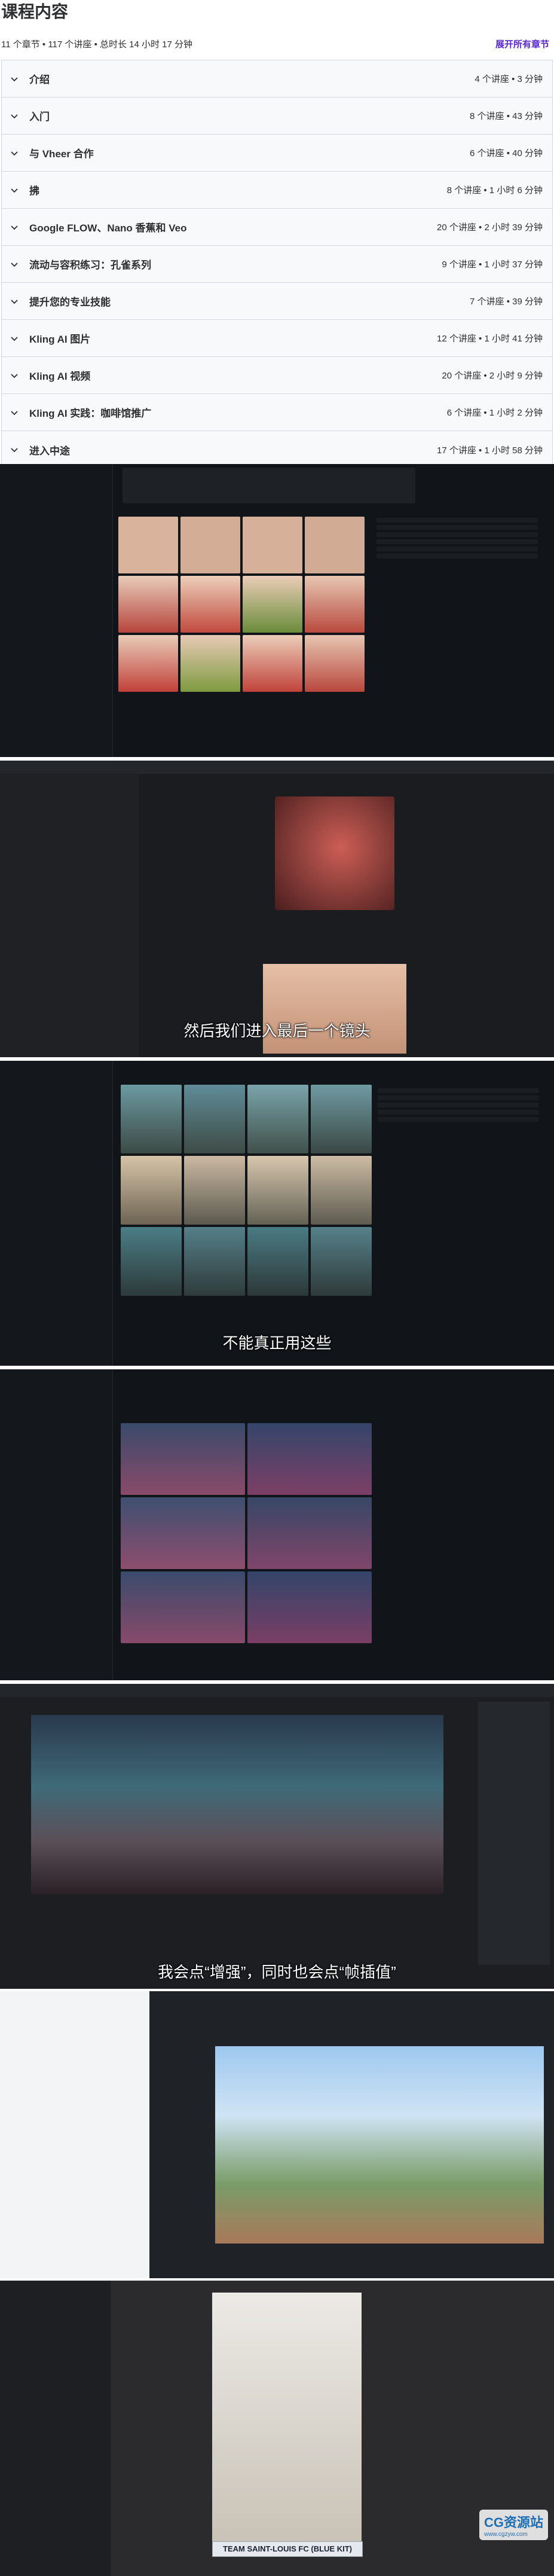  What do you see at coordinates (277, 190) in the screenshot?
I see `section-row: 拂 8 个讲座 • 1 小时 6 分钟` at bounding box center [277, 190].